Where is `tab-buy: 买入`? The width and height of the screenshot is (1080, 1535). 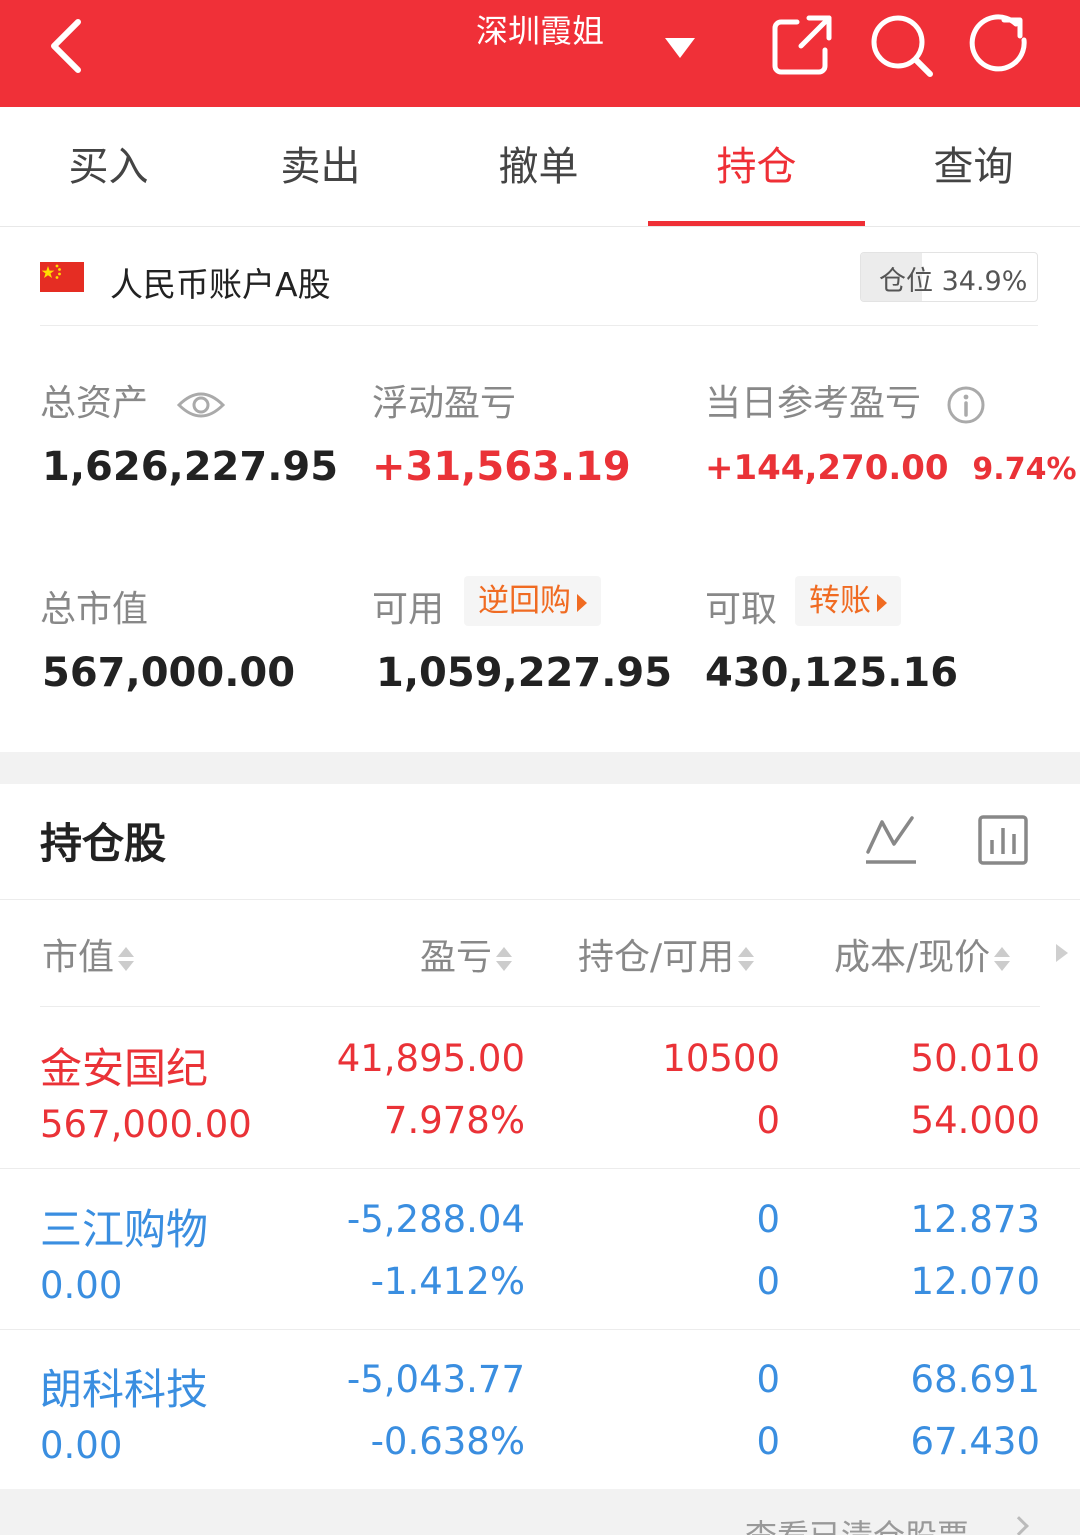
tab-buy: 买入 is located at coordinates (108, 167).